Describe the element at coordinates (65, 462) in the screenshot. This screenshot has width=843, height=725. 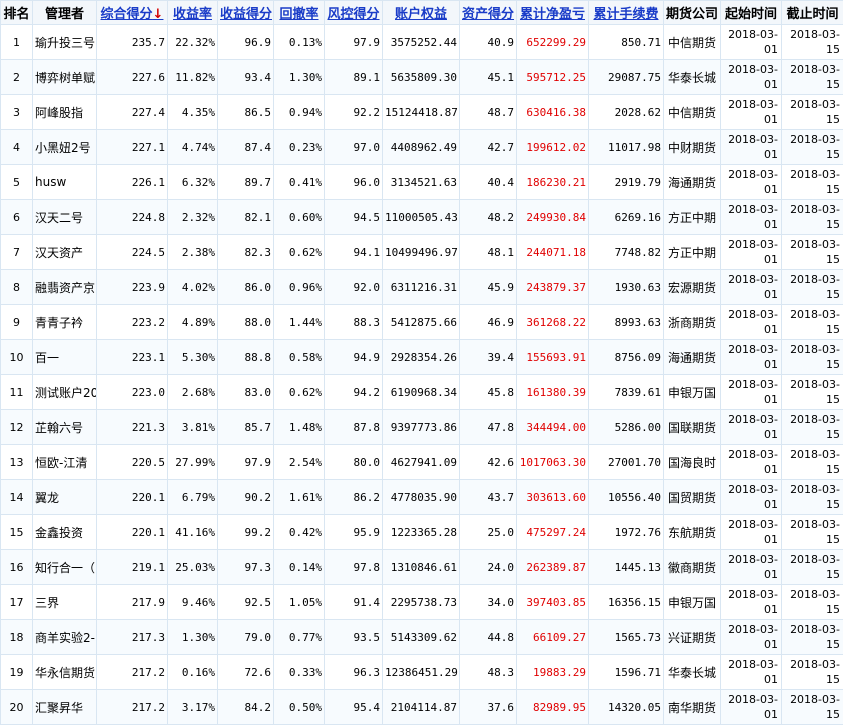
I see `manager-cell: 恒欧-江清` at that location.